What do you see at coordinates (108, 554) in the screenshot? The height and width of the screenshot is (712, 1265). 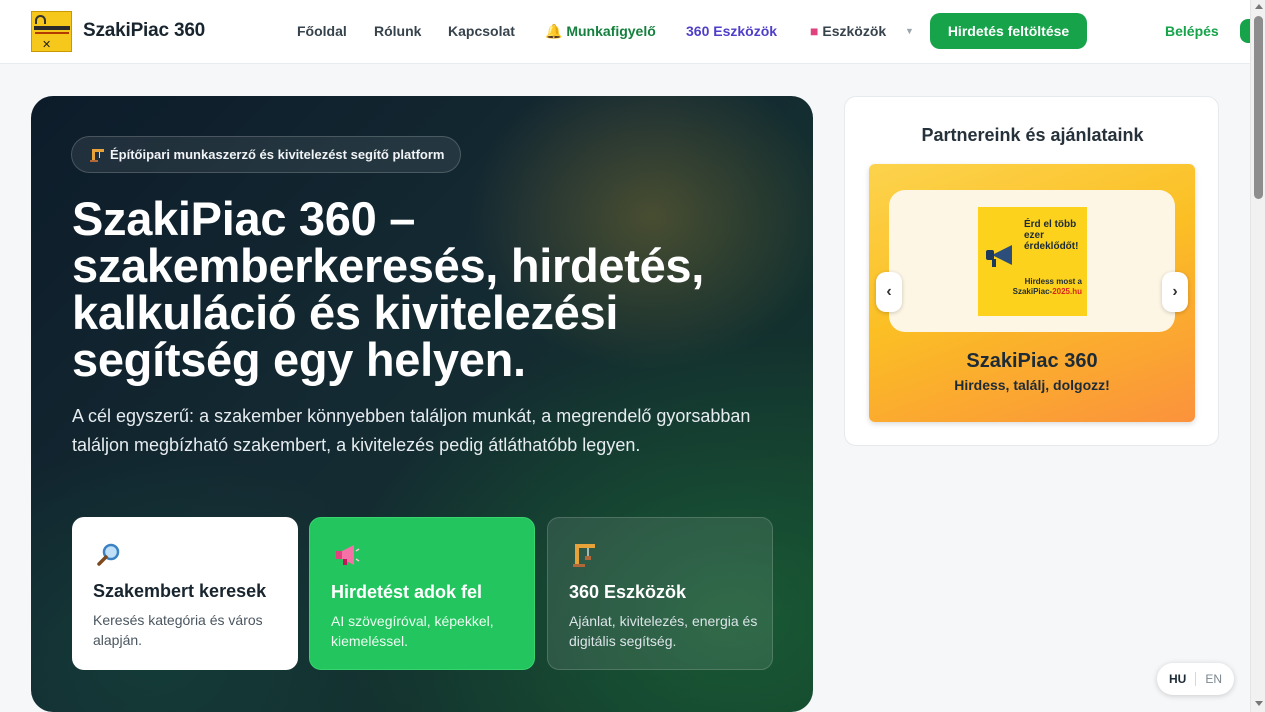 I see `magnifier-icon` at bounding box center [108, 554].